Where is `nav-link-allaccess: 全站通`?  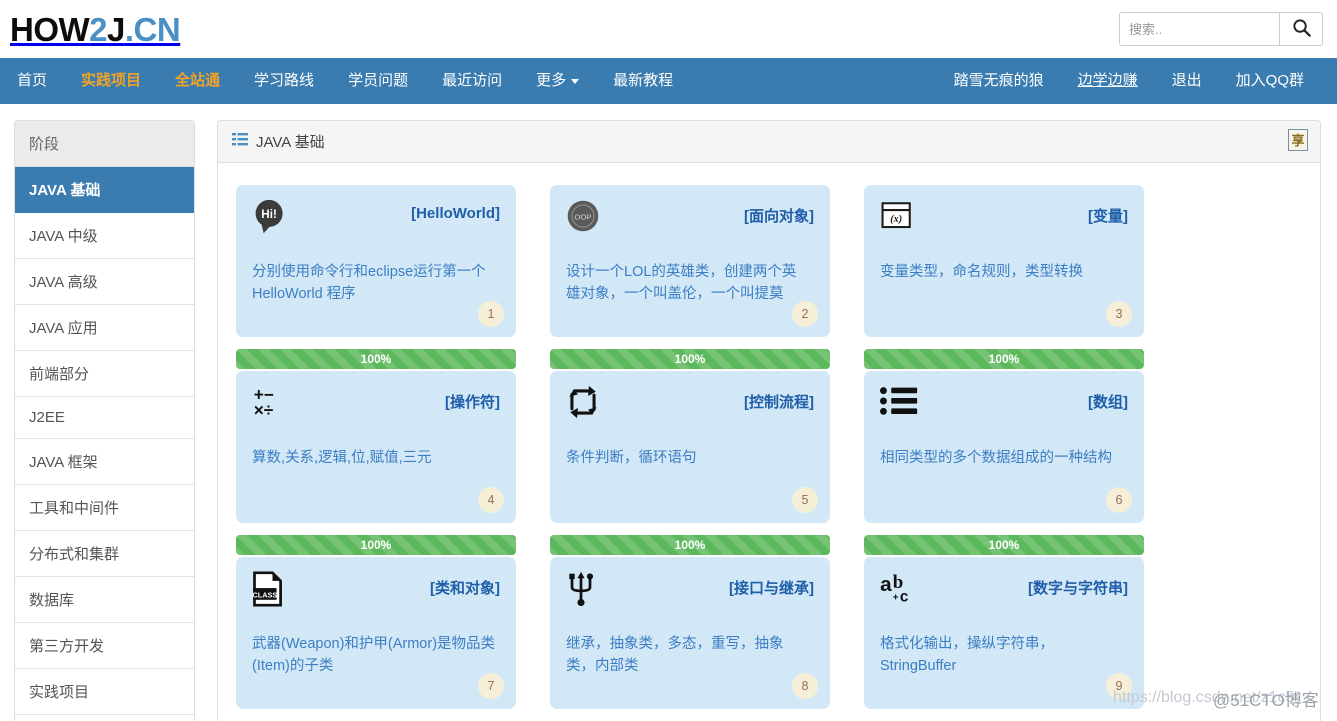
nav-link-allaccess: 全站通 is located at coordinates (197, 81).